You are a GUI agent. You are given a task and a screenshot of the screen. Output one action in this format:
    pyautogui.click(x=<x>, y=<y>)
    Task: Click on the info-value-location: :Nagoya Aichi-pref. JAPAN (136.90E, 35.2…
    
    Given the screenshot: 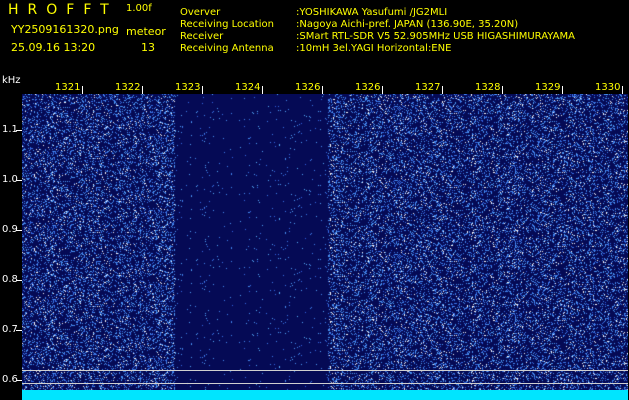 What is the action you would take?
    pyautogui.click(x=407, y=24)
    